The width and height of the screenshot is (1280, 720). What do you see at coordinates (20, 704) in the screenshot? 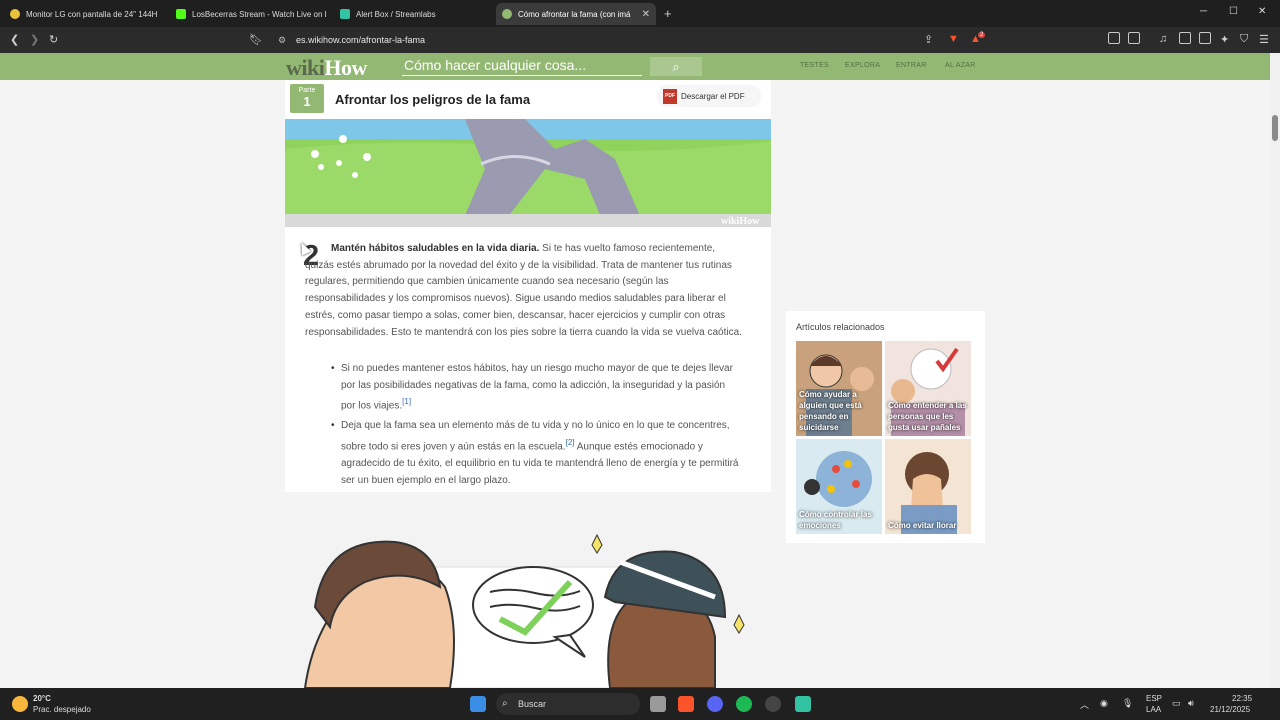
I see `weather-icon` at bounding box center [20, 704].